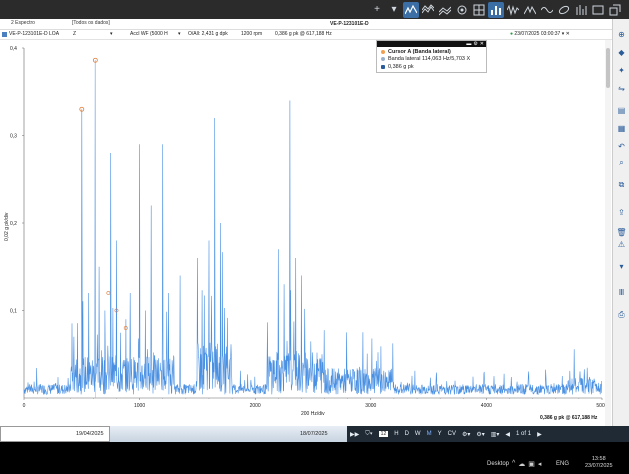 Image resolution: width=629 pixels, height=474 pixels. What do you see at coordinates (429, 59) in the screenshot?
I see `sideband-text: Banda lateral 114,063 Hz/5,703 X` at bounding box center [429, 59].